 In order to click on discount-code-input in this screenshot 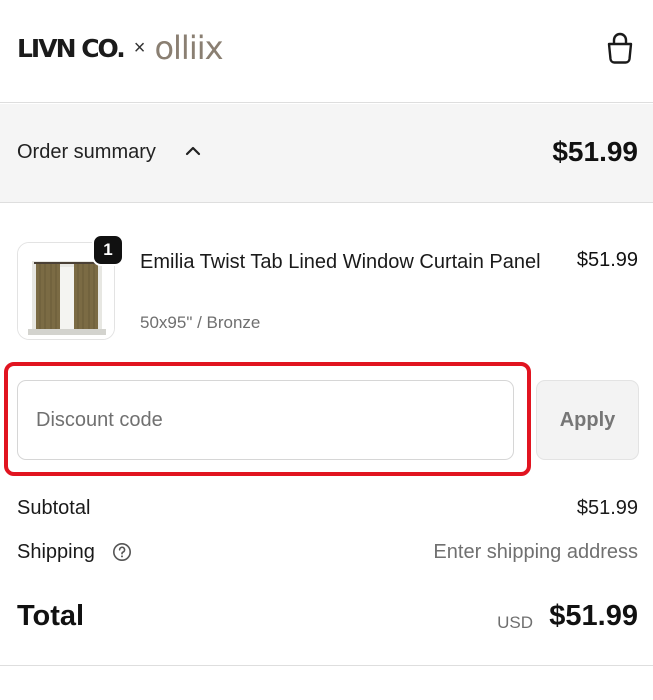, I will do `click(265, 420)`.